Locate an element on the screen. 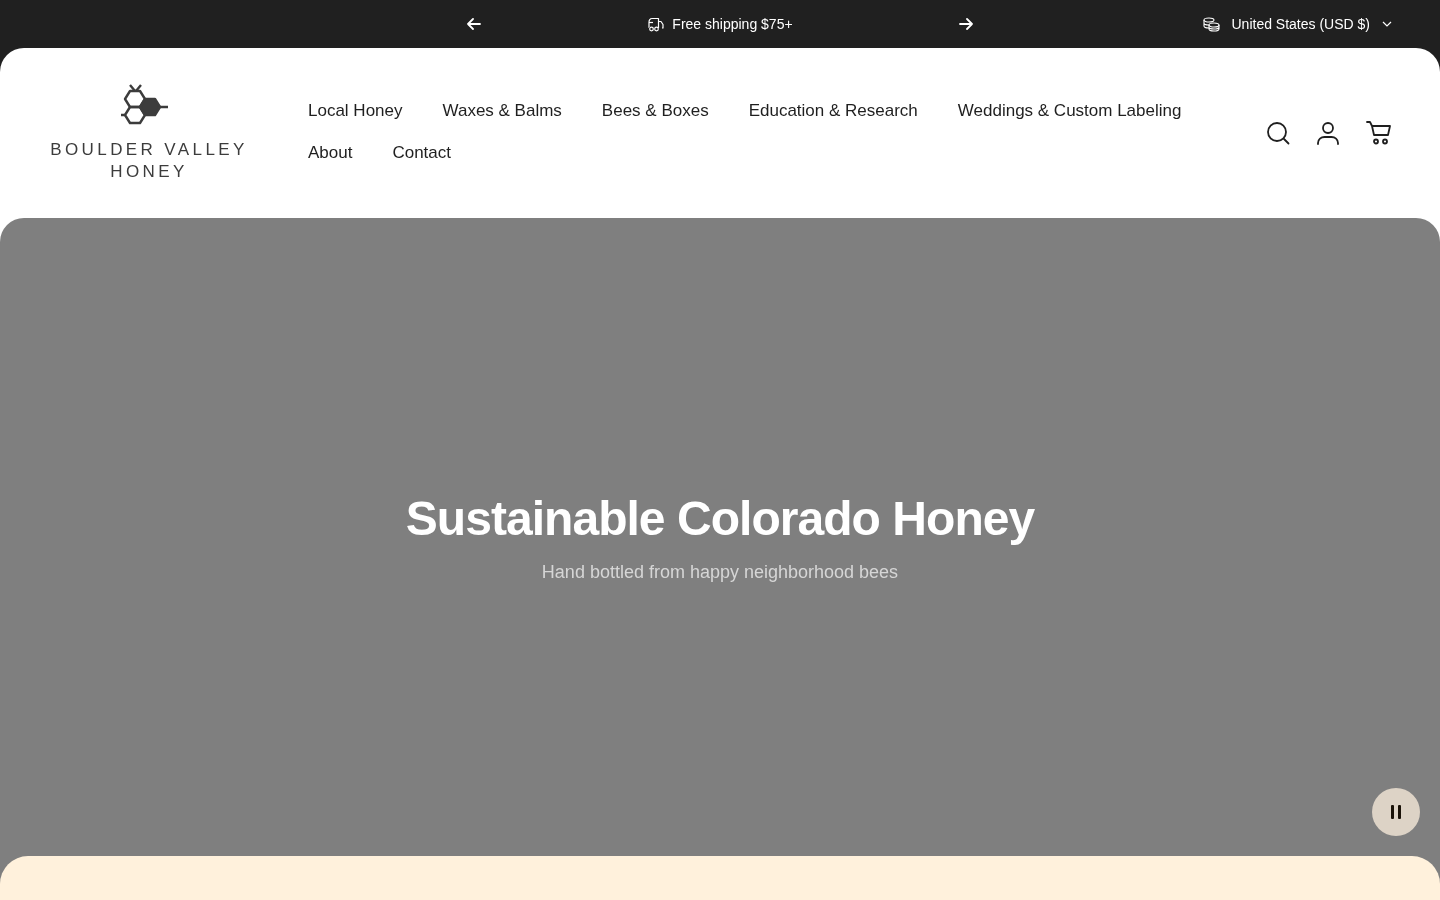 The image size is (1440, 900). arrow-left-icon is located at coordinates (474, 24).